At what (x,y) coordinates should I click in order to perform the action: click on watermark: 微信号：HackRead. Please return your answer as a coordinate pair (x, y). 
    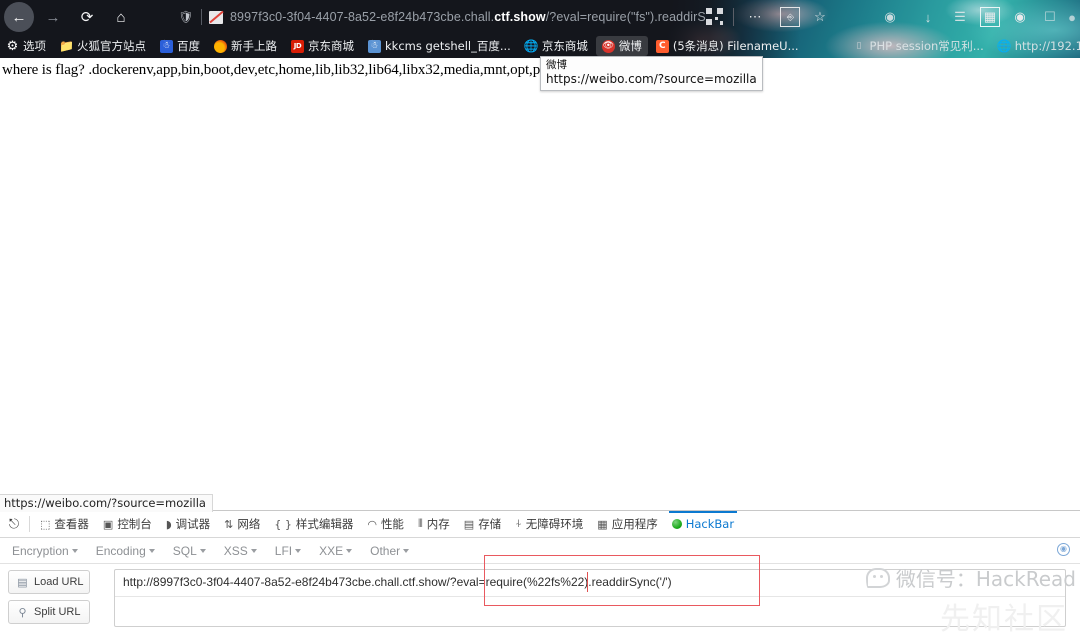
    Looking at the image, I should click on (970, 577).